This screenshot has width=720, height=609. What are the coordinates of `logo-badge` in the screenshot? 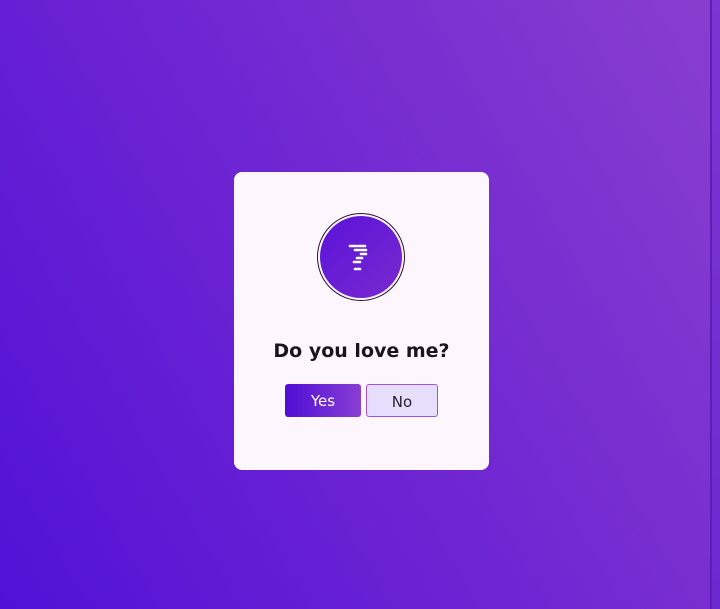 It's located at (361, 257).